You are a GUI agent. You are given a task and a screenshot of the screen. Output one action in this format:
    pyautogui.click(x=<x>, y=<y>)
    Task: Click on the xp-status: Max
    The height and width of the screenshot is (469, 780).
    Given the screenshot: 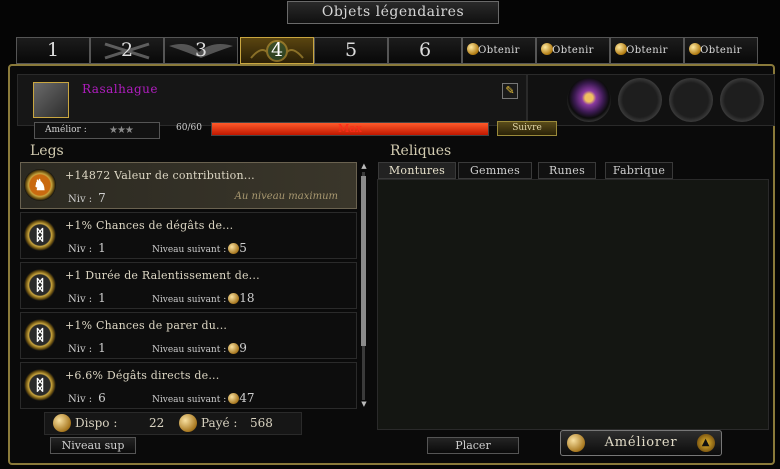 What is the action you would take?
    pyautogui.click(x=350, y=128)
    